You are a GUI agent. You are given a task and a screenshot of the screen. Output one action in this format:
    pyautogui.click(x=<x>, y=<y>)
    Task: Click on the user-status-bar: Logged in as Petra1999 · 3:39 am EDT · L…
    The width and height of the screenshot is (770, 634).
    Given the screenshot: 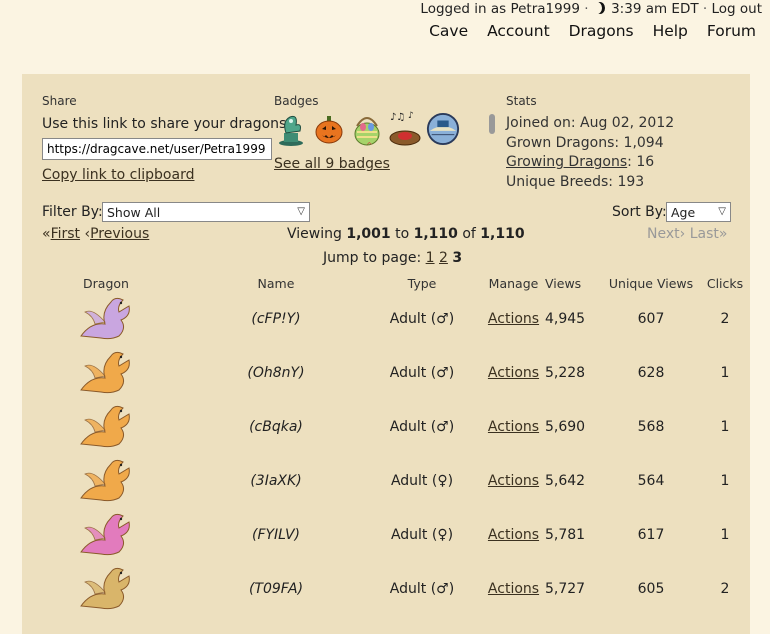 What is the action you would take?
    pyautogui.click(x=591, y=9)
    